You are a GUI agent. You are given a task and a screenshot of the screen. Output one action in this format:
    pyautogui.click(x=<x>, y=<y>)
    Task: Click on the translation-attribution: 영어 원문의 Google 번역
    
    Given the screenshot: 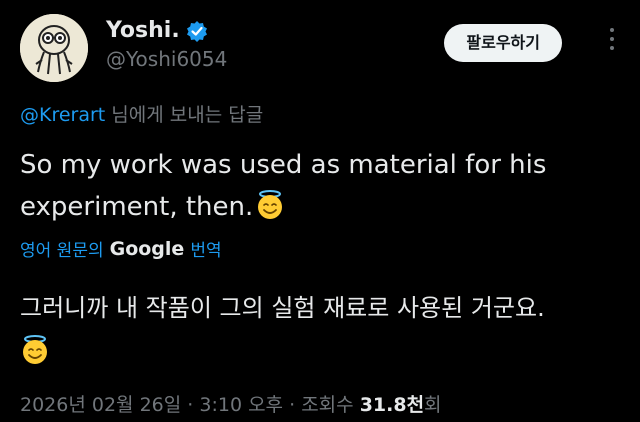 What is the action you would take?
    pyautogui.click(x=121, y=249)
    